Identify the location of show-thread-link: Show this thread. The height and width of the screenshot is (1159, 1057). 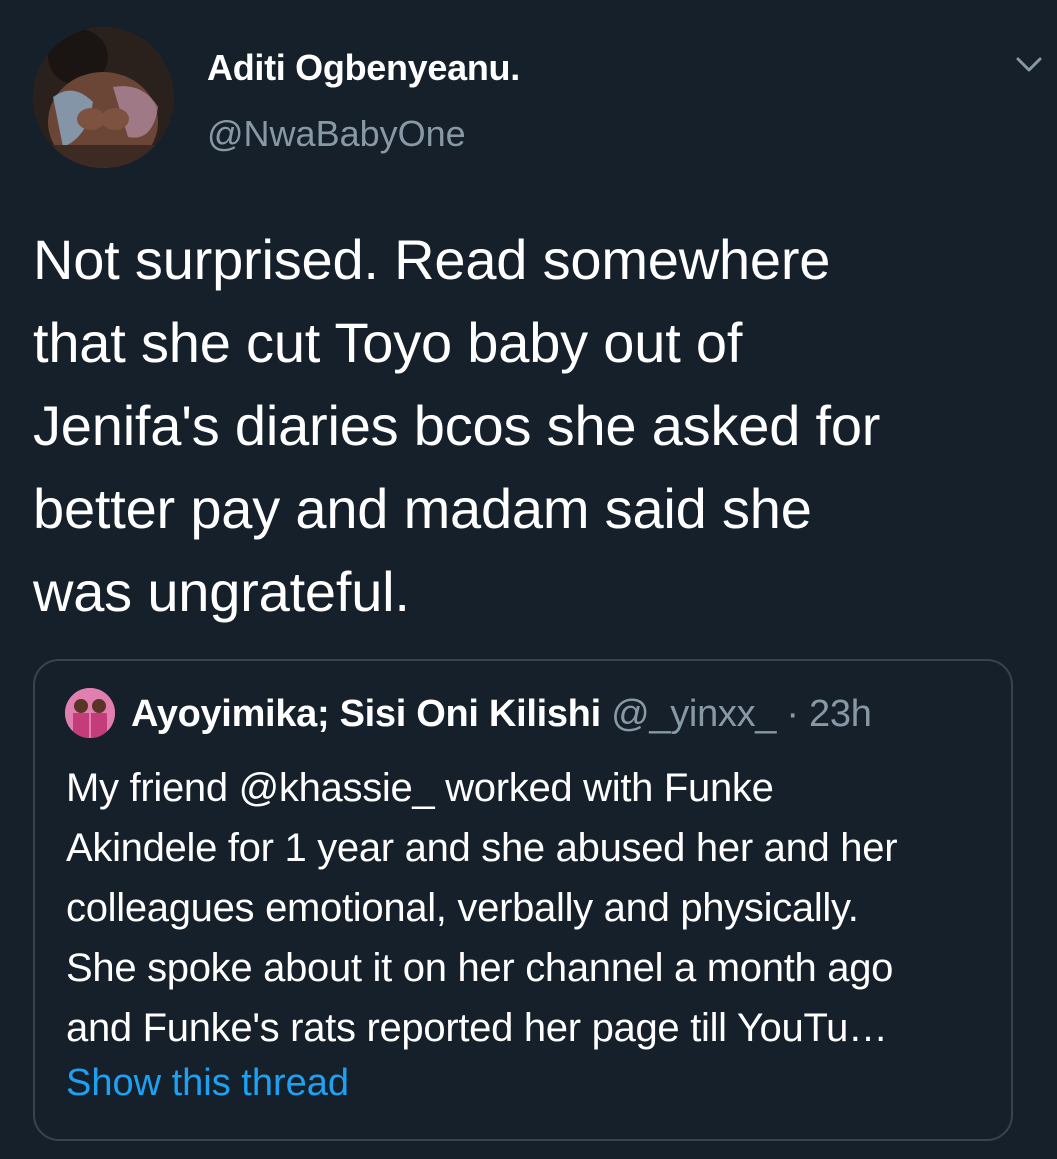
(207, 1083).